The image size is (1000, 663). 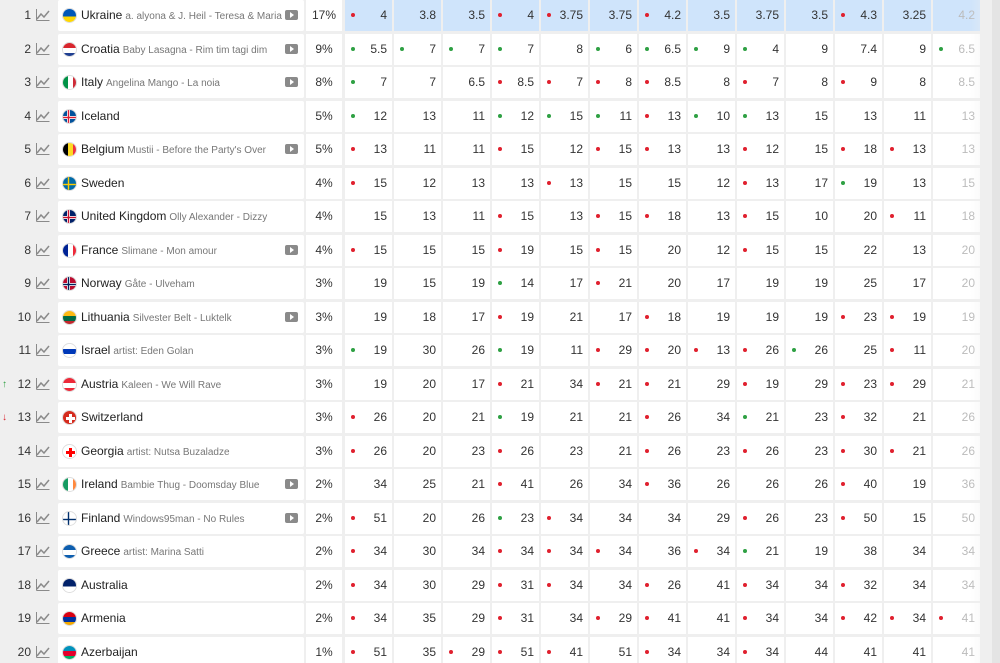 I want to click on odds-cell: 3.8, so click(x=417, y=15).